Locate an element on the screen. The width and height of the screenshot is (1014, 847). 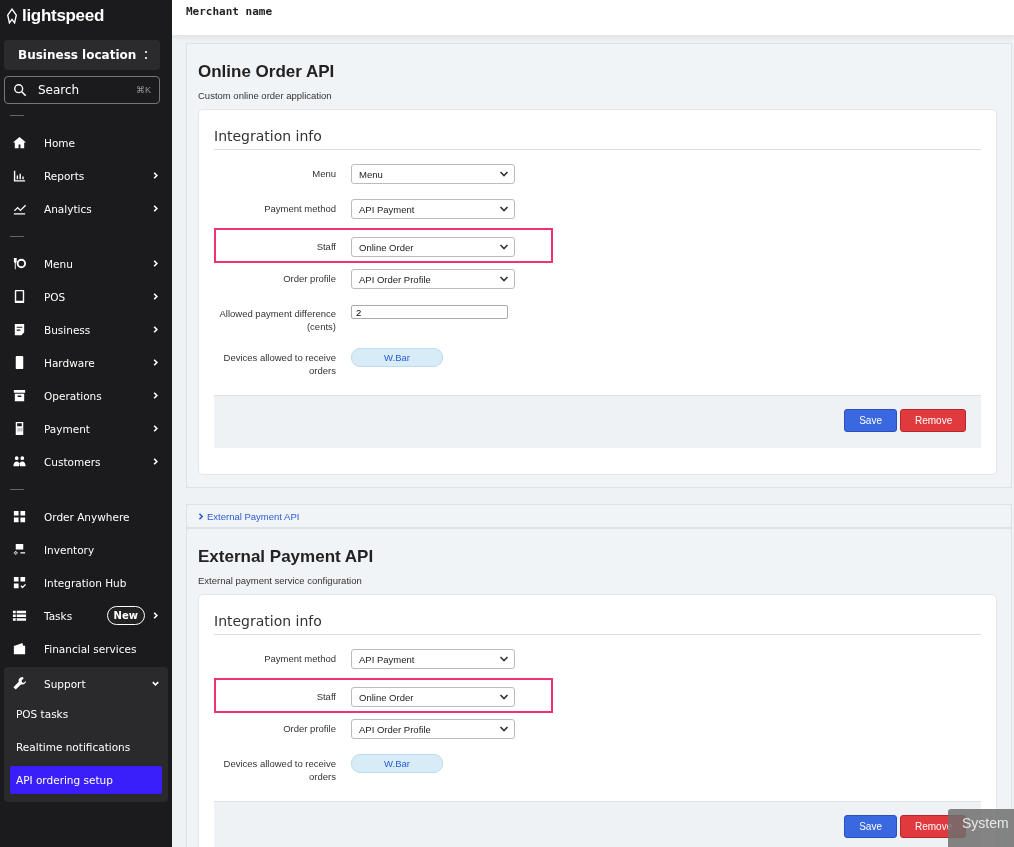
nav-item: Analytics is located at coordinates (86, 208).